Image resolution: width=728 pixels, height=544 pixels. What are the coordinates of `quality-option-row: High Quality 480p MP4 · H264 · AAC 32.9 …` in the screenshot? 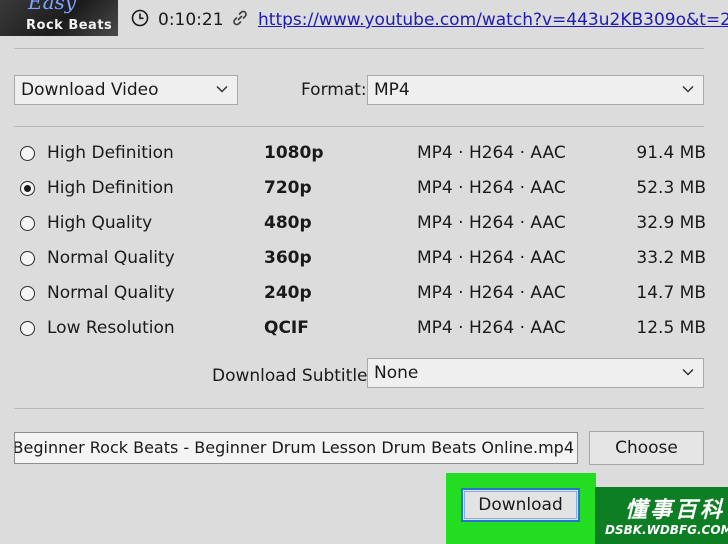 It's located at (364, 226).